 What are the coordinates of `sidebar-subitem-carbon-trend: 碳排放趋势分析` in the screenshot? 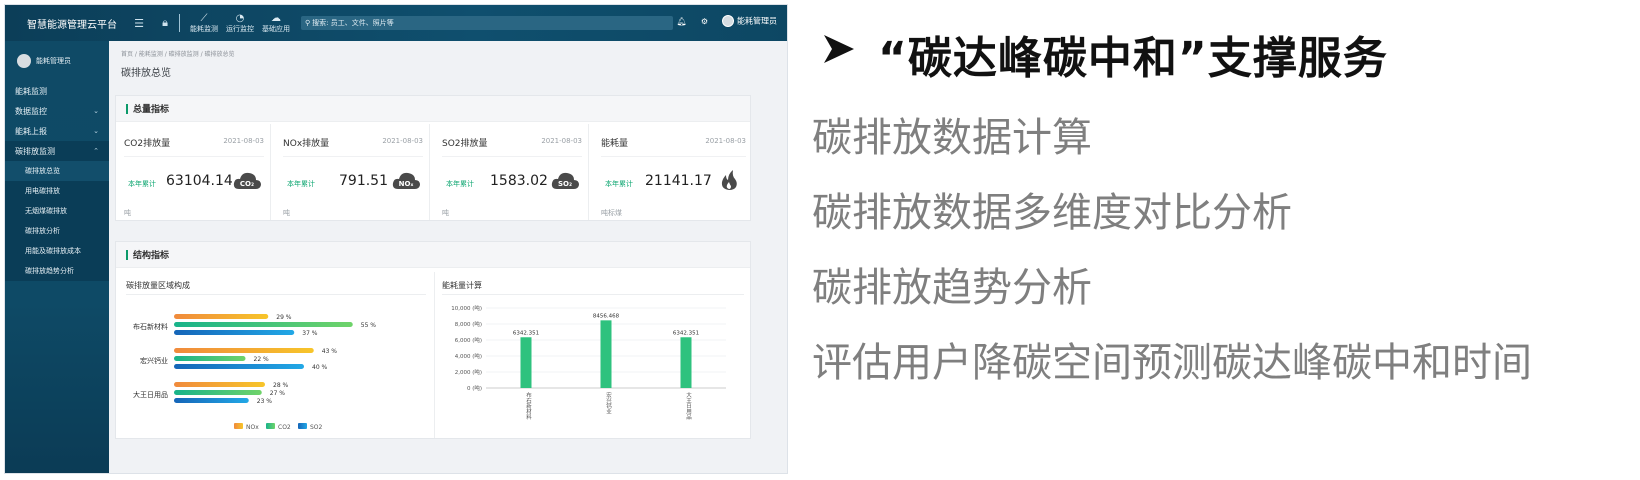 It's located at (57, 271).